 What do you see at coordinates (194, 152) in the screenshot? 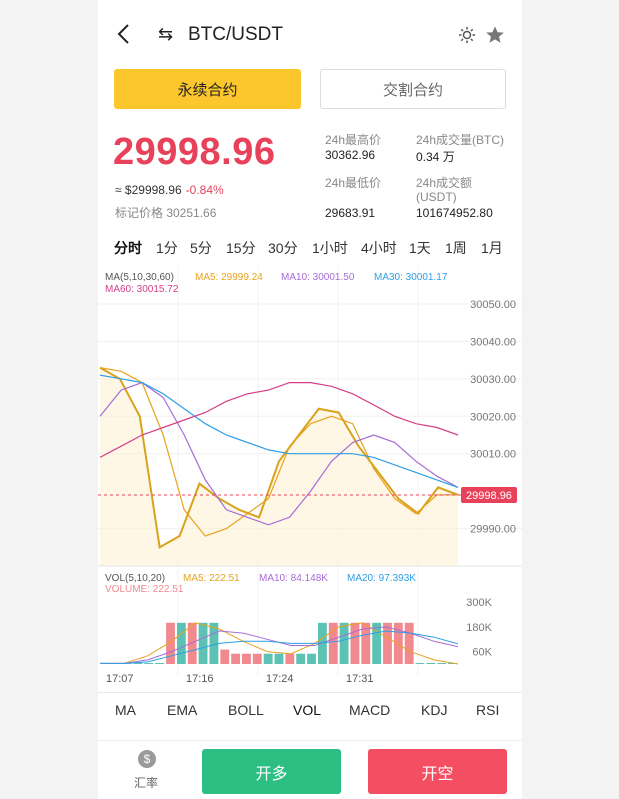
I see `last-price: 29998.96` at bounding box center [194, 152].